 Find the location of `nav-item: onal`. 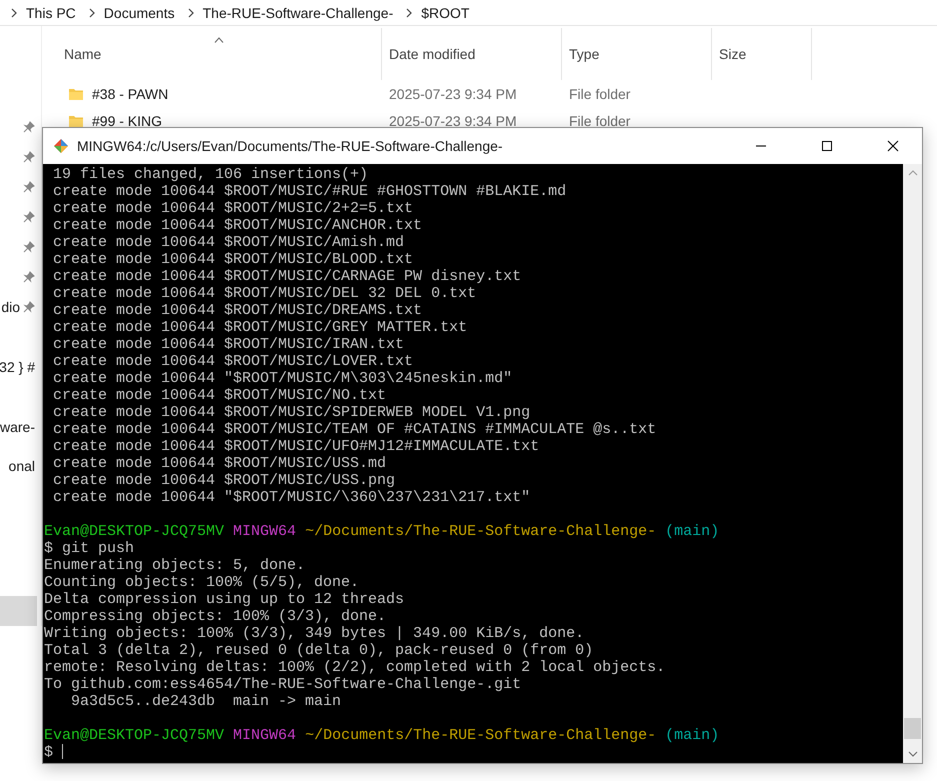

nav-item: onal is located at coordinates (20, 466).